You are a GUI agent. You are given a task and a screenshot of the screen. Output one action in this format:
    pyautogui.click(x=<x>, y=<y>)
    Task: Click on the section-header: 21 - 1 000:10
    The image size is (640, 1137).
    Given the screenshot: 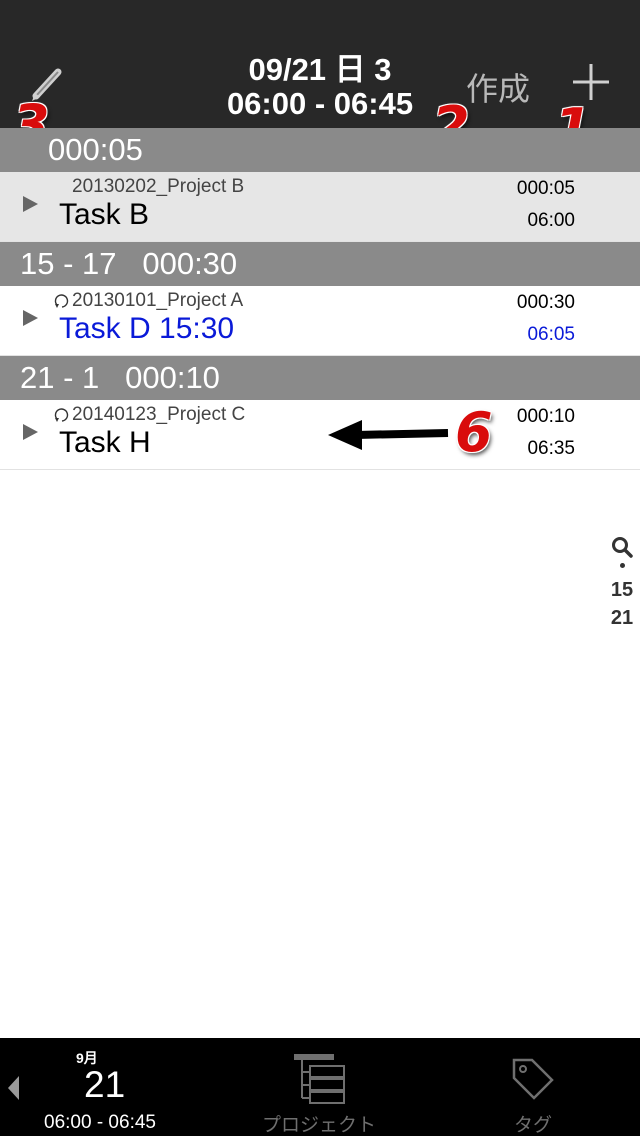 What is the action you would take?
    pyautogui.click(x=320, y=378)
    